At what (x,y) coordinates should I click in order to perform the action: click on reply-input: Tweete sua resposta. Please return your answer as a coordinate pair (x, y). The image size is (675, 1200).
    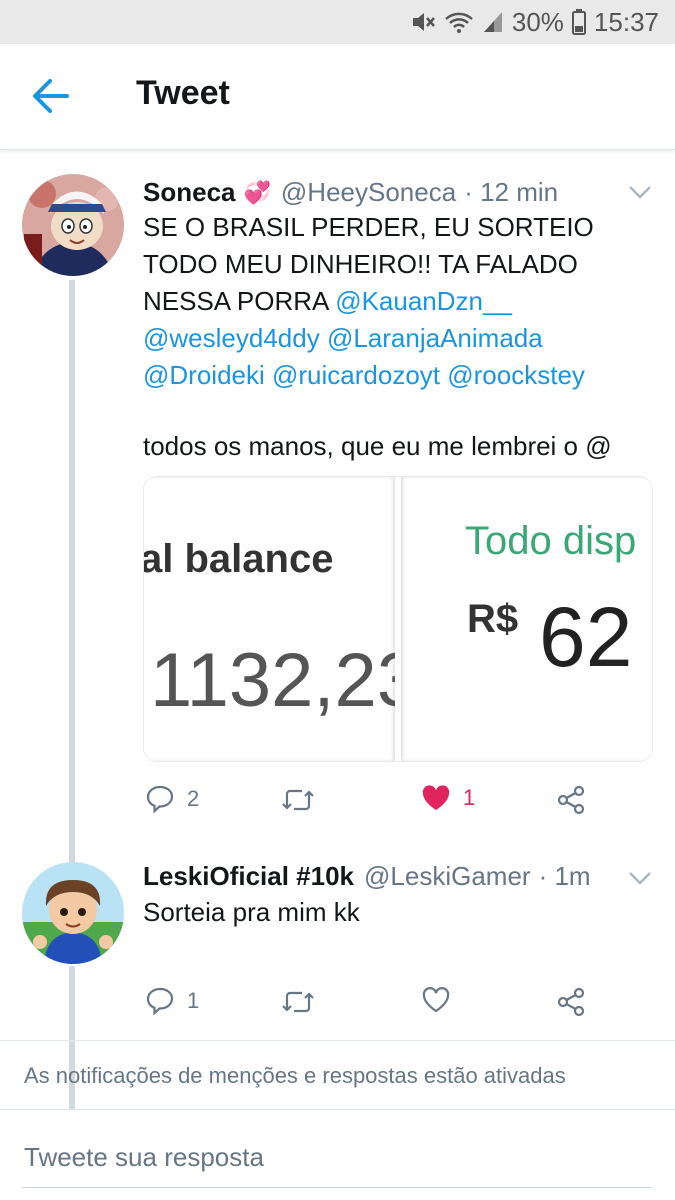
    Looking at the image, I should click on (337, 1164).